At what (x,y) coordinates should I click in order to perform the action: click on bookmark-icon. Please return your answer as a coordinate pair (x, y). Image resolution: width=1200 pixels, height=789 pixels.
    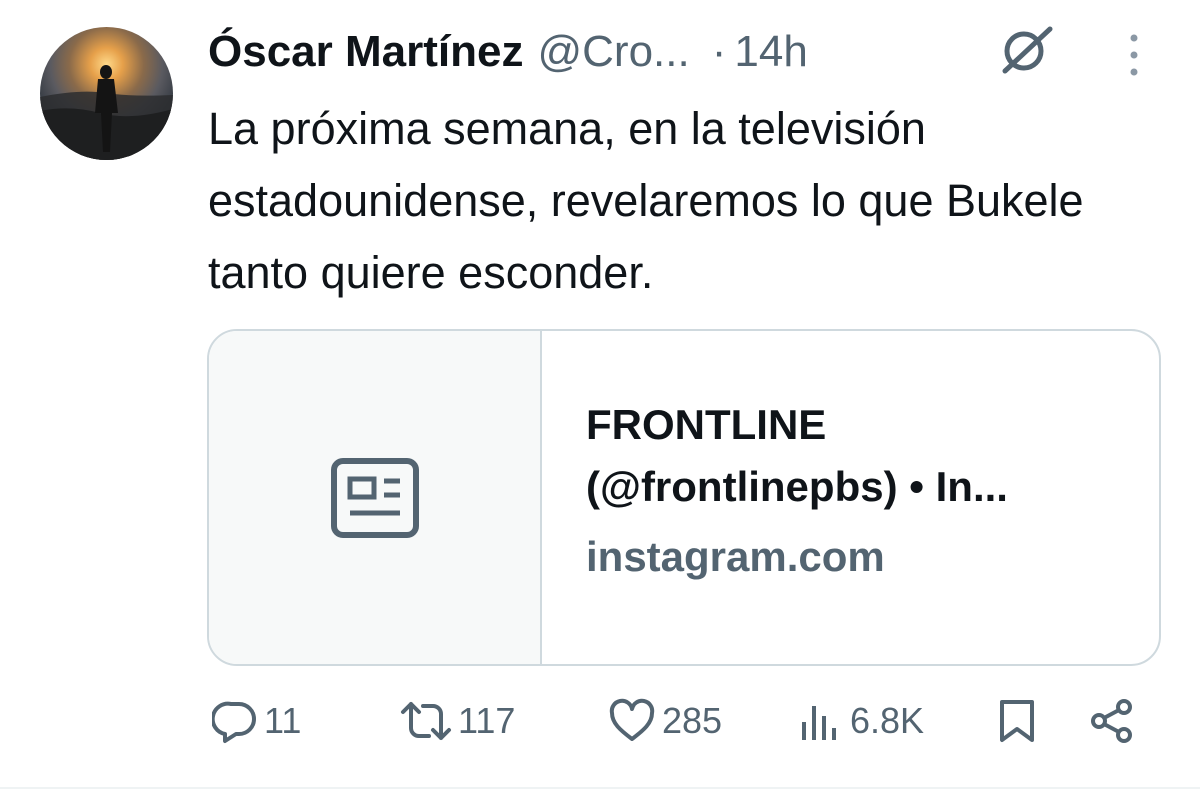
    Looking at the image, I should click on (1017, 721).